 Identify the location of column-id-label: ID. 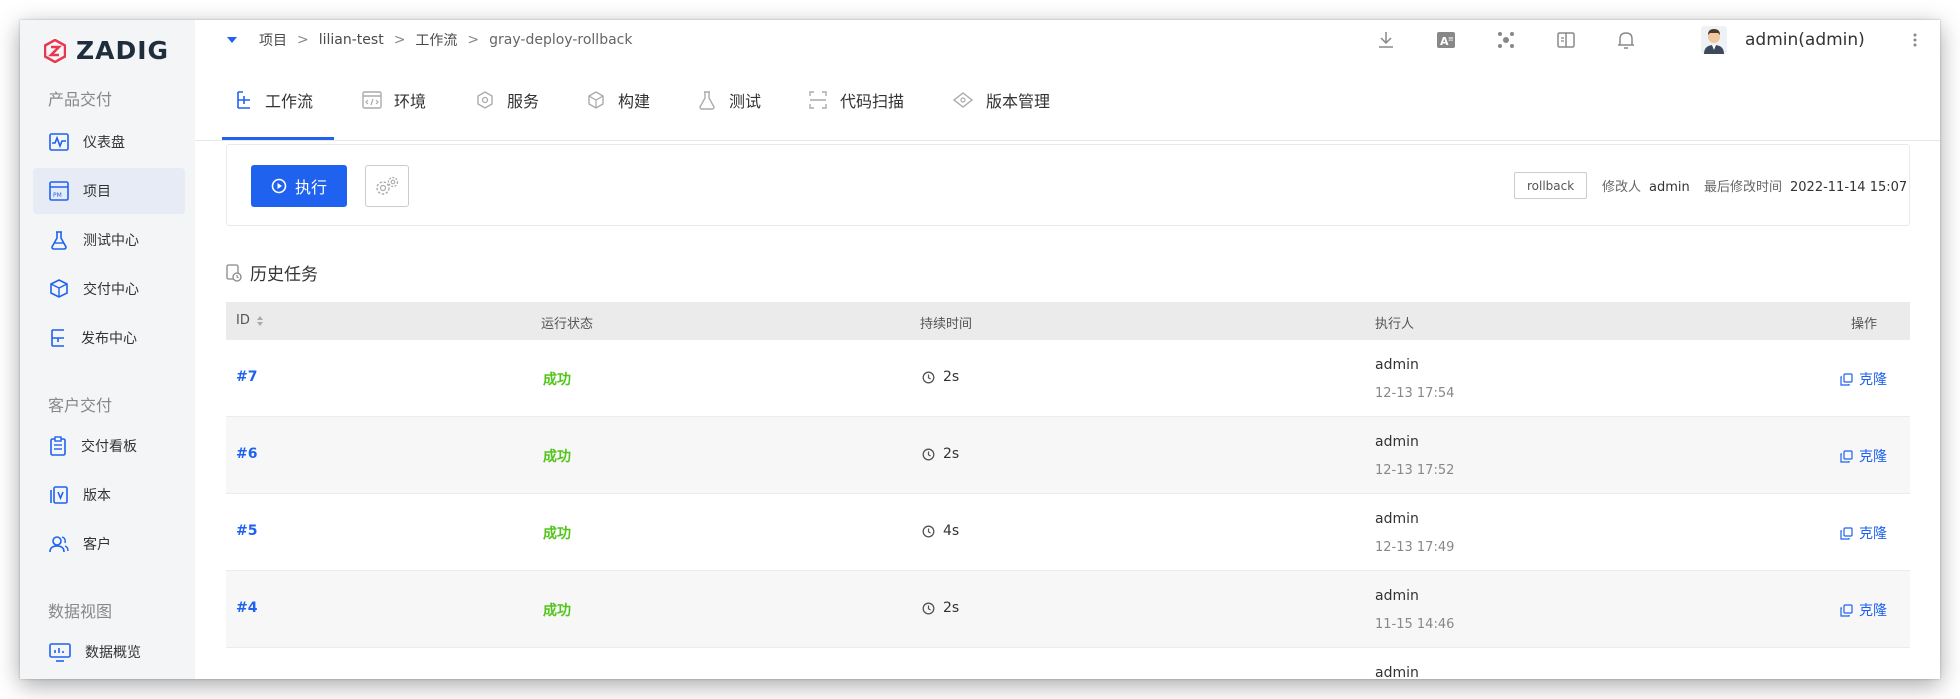
(243, 320).